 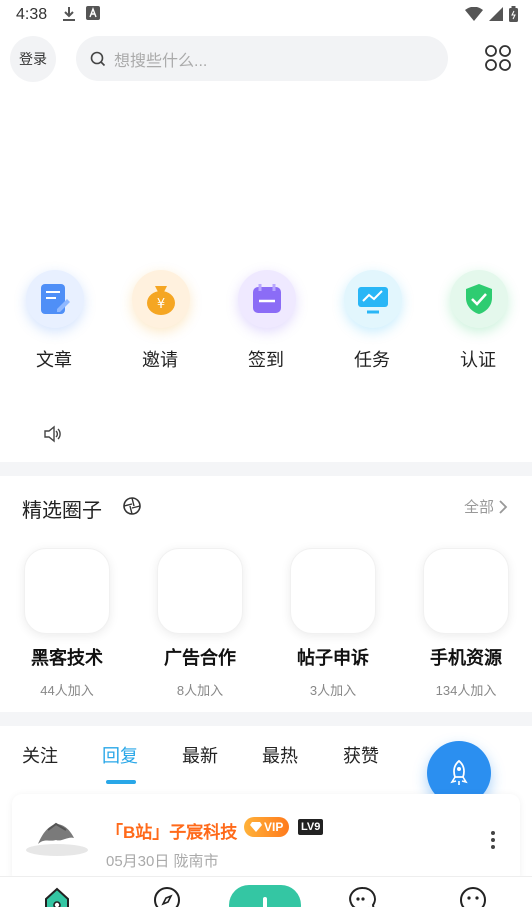 I want to click on circle-members: 44人加入, so click(x=67, y=690).